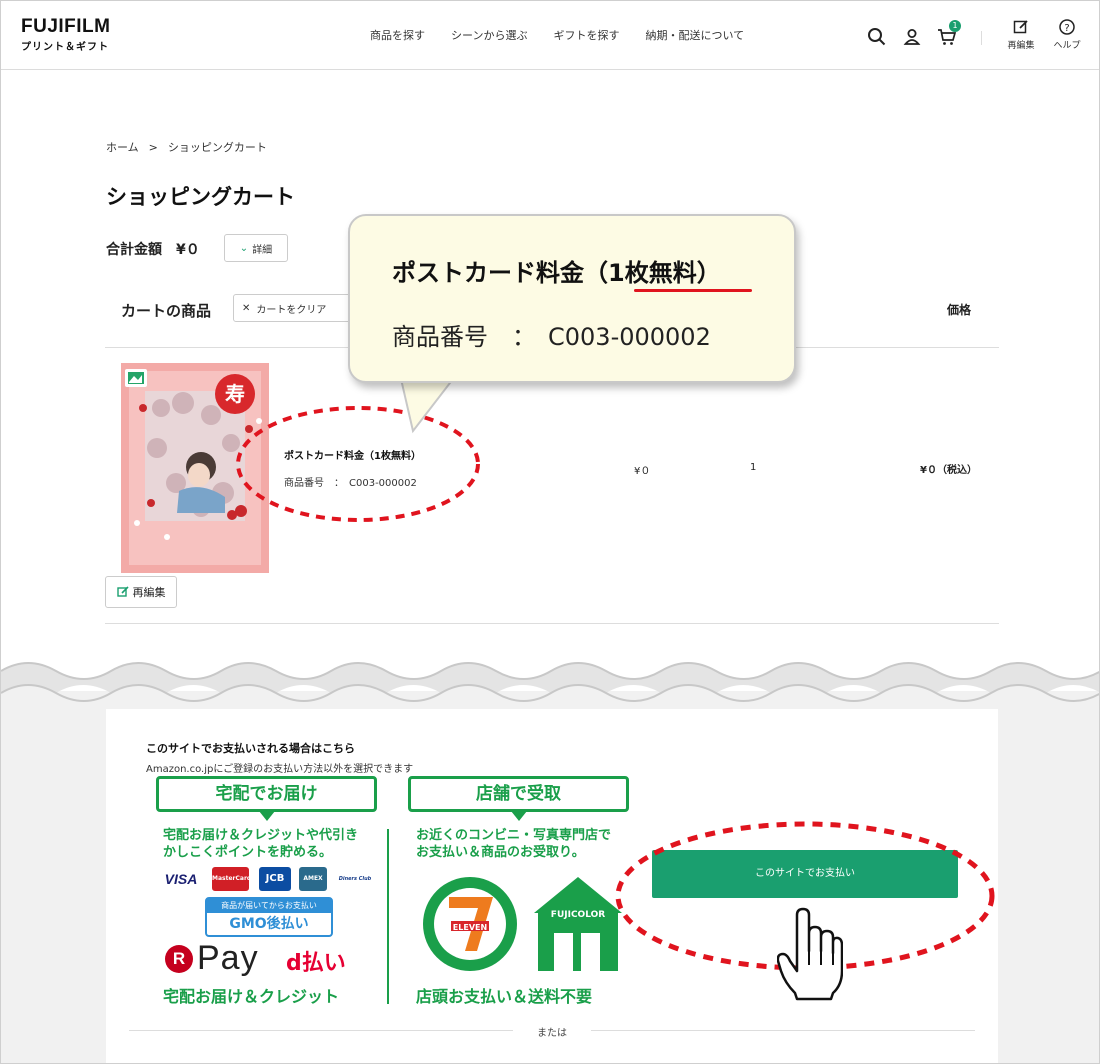  I want to click on payment-column-divider, so click(388, 916).